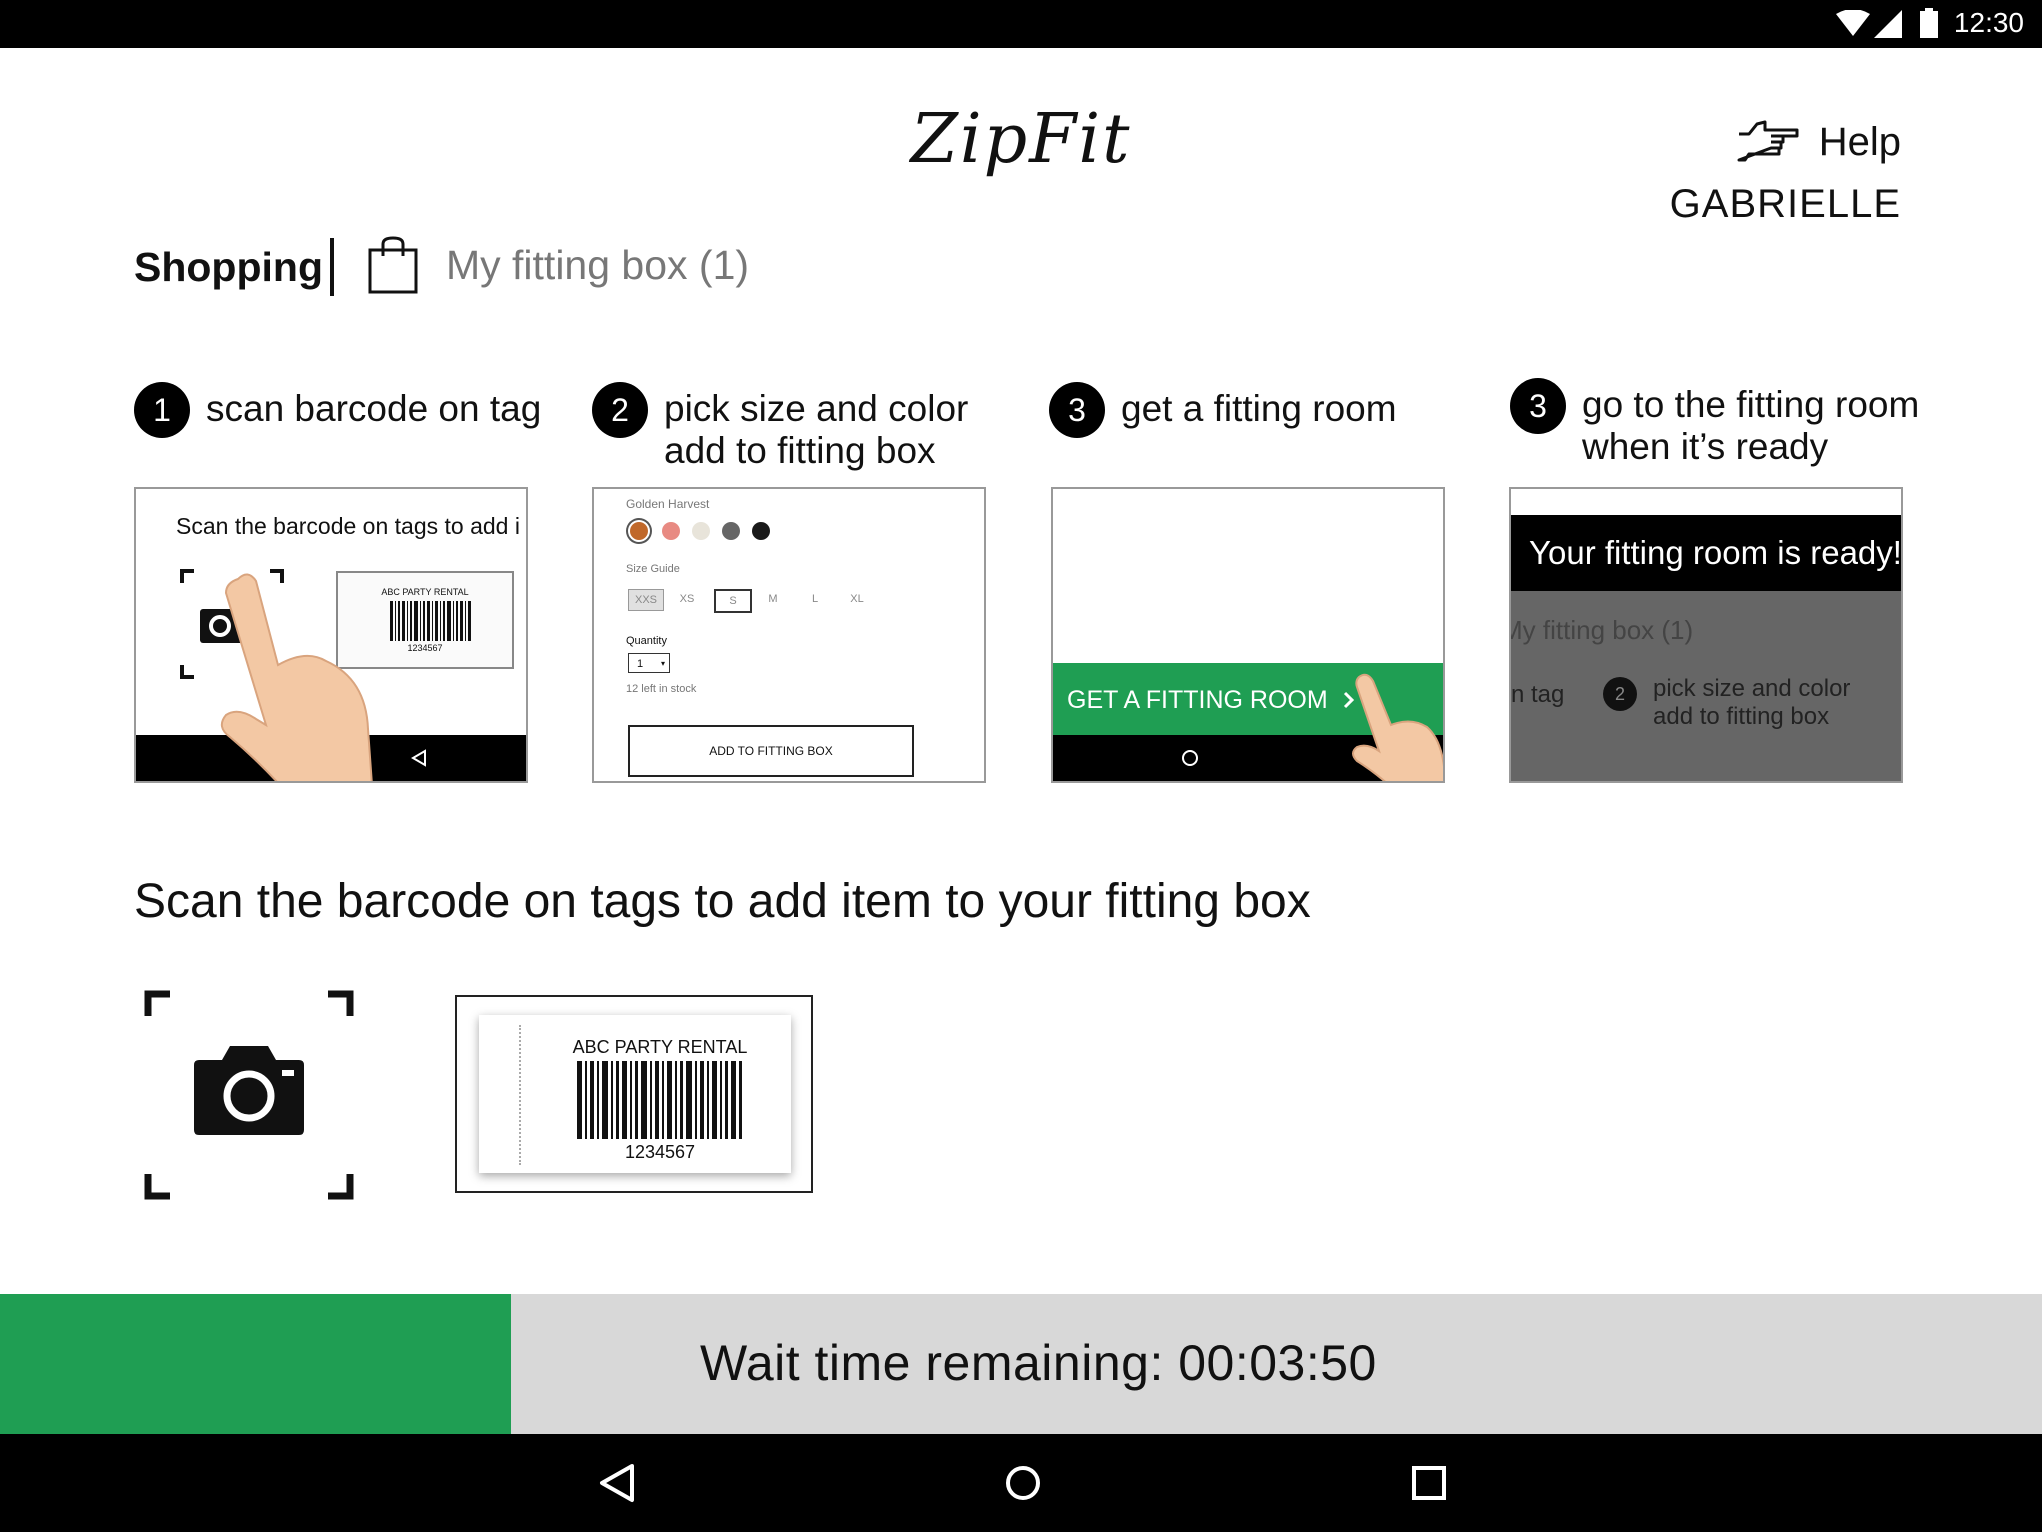 This screenshot has width=2042, height=1532. I want to click on wait-time-label: Wait time remaining: 00:03:50, so click(1038, 1363).